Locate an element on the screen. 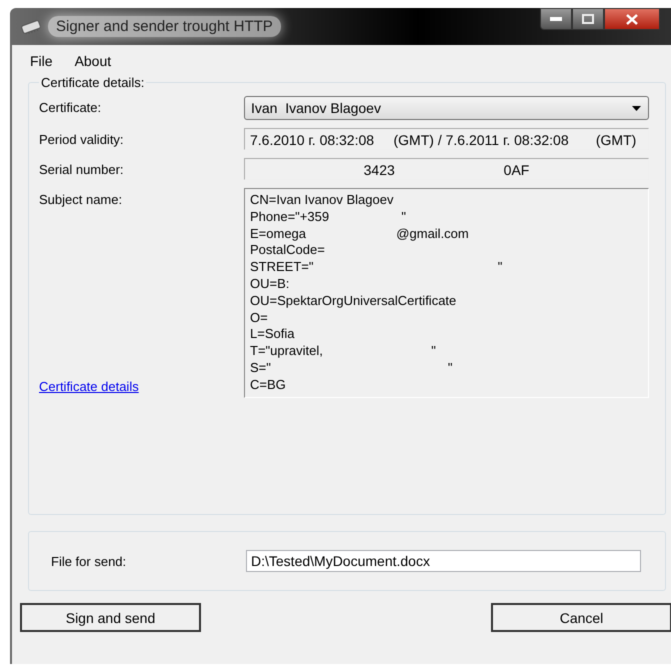  subject-line: CN=Ivan Ivanov Blagoev is located at coordinates (322, 200).